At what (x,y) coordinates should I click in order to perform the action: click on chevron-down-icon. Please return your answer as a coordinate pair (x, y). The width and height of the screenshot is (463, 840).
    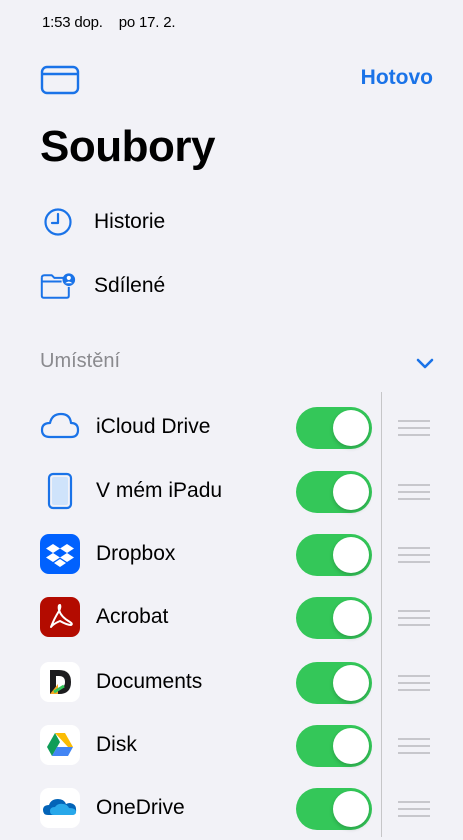
    Looking at the image, I should click on (425, 364).